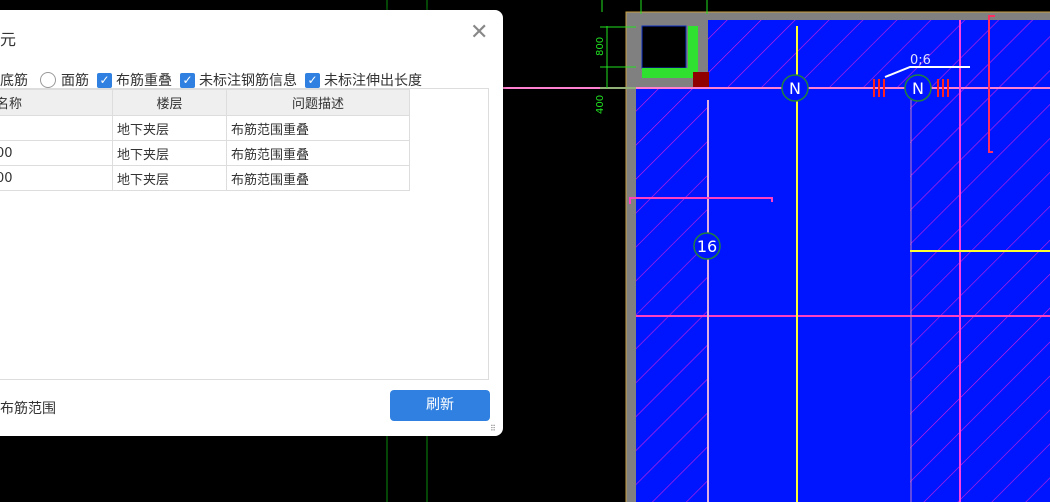 This screenshot has height=502, width=1050. I want to click on column-header-description: 问题描述, so click(318, 102).